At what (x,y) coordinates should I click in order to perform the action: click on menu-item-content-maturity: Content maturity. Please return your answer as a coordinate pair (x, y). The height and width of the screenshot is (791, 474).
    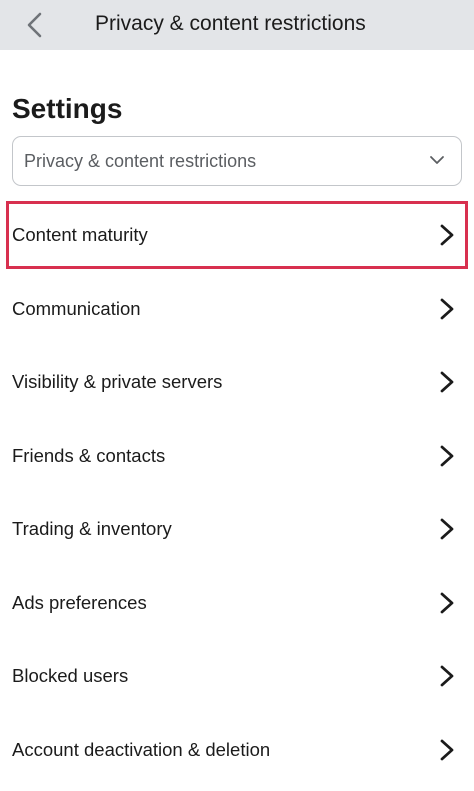
    Looking at the image, I should click on (237, 235).